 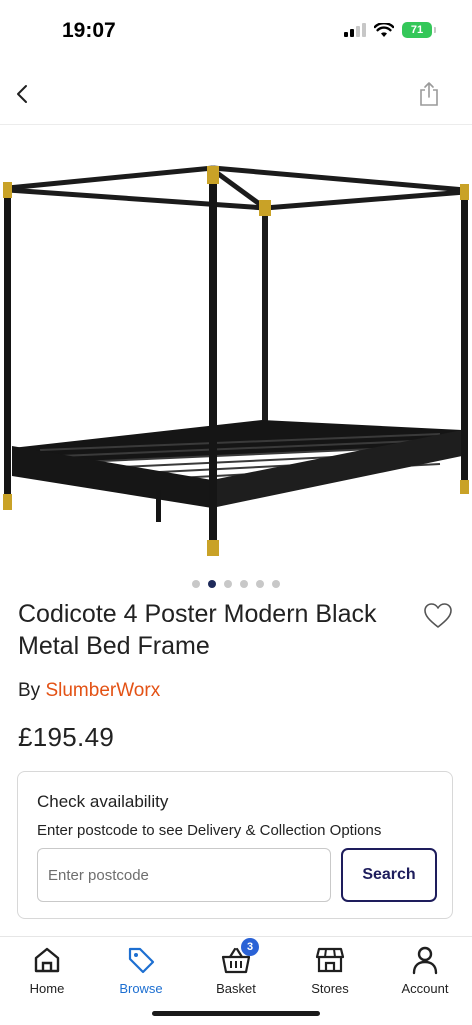 What do you see at coordinates (141, 960) in the screenshot?
I see `tag-icon` at bounding box center [141, 960].